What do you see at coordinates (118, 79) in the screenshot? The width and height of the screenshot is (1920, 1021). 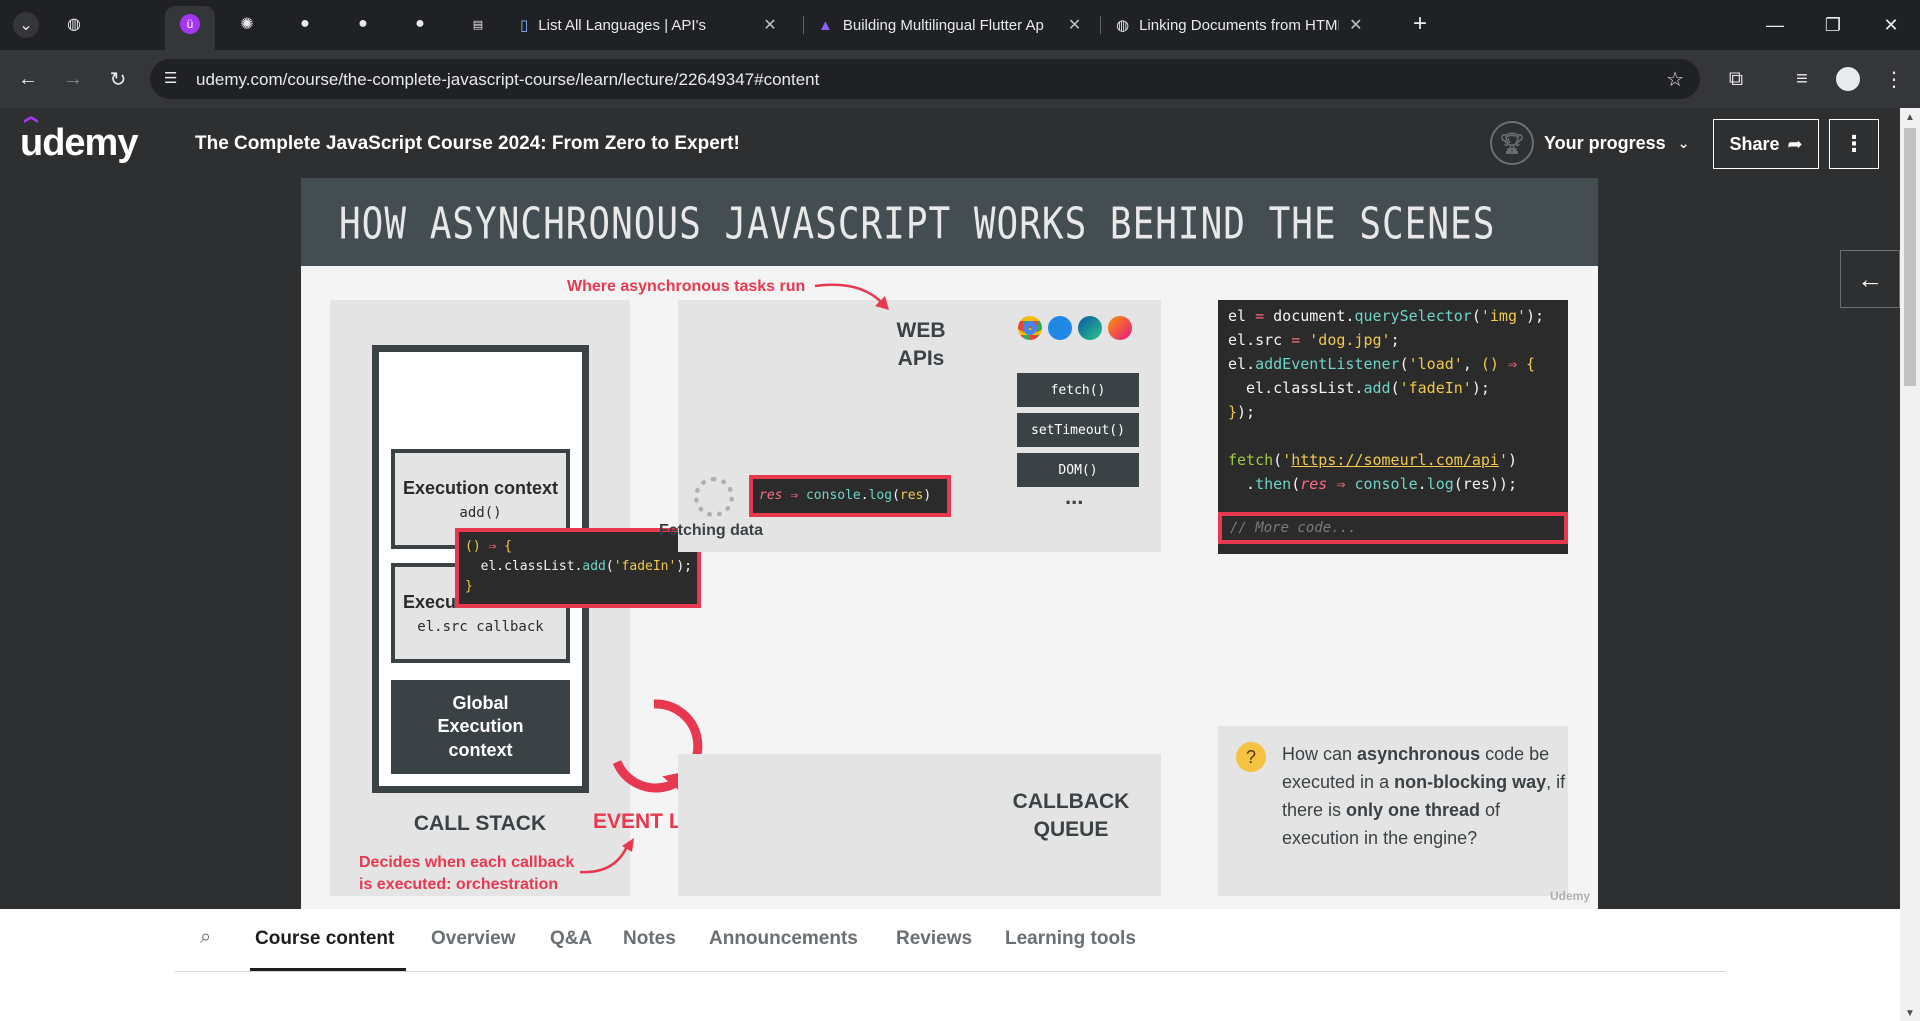 I see `reload-icon: ↻` at bounding box center [118, 79].